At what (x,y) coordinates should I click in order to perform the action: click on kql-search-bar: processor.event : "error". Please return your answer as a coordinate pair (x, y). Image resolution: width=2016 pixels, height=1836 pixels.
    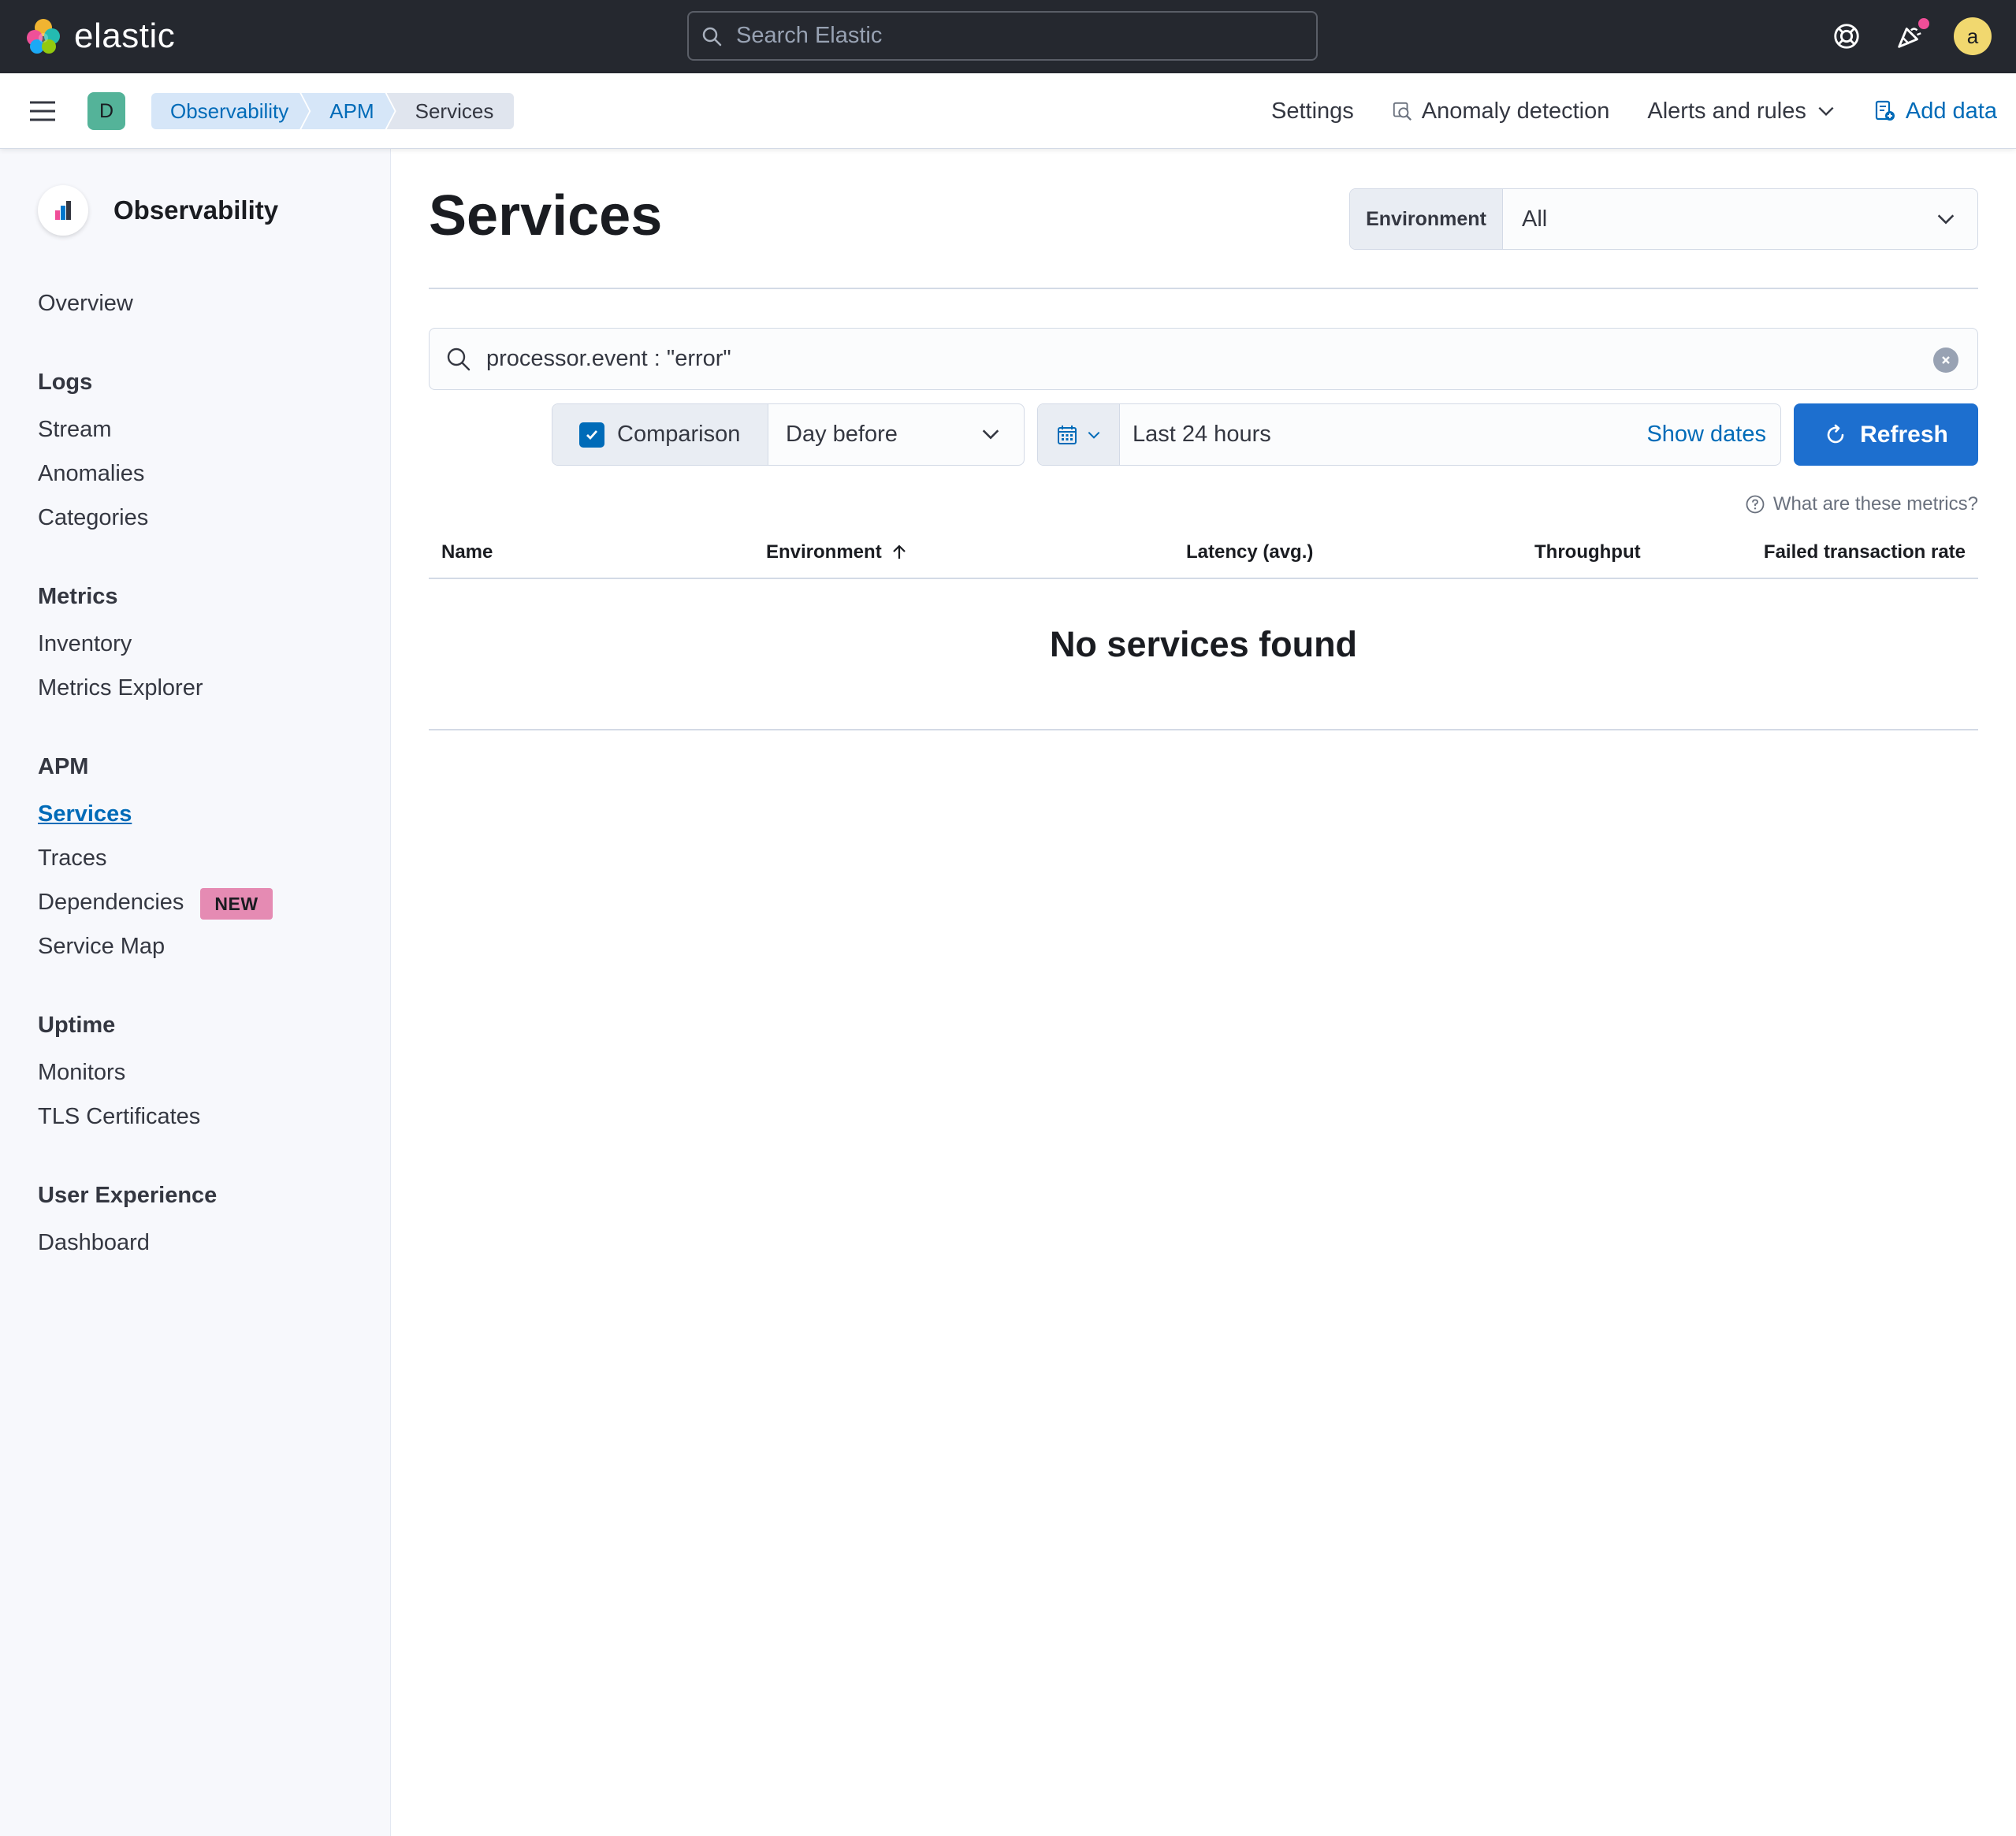
    Looking at the image, I should click on (1203, 359).